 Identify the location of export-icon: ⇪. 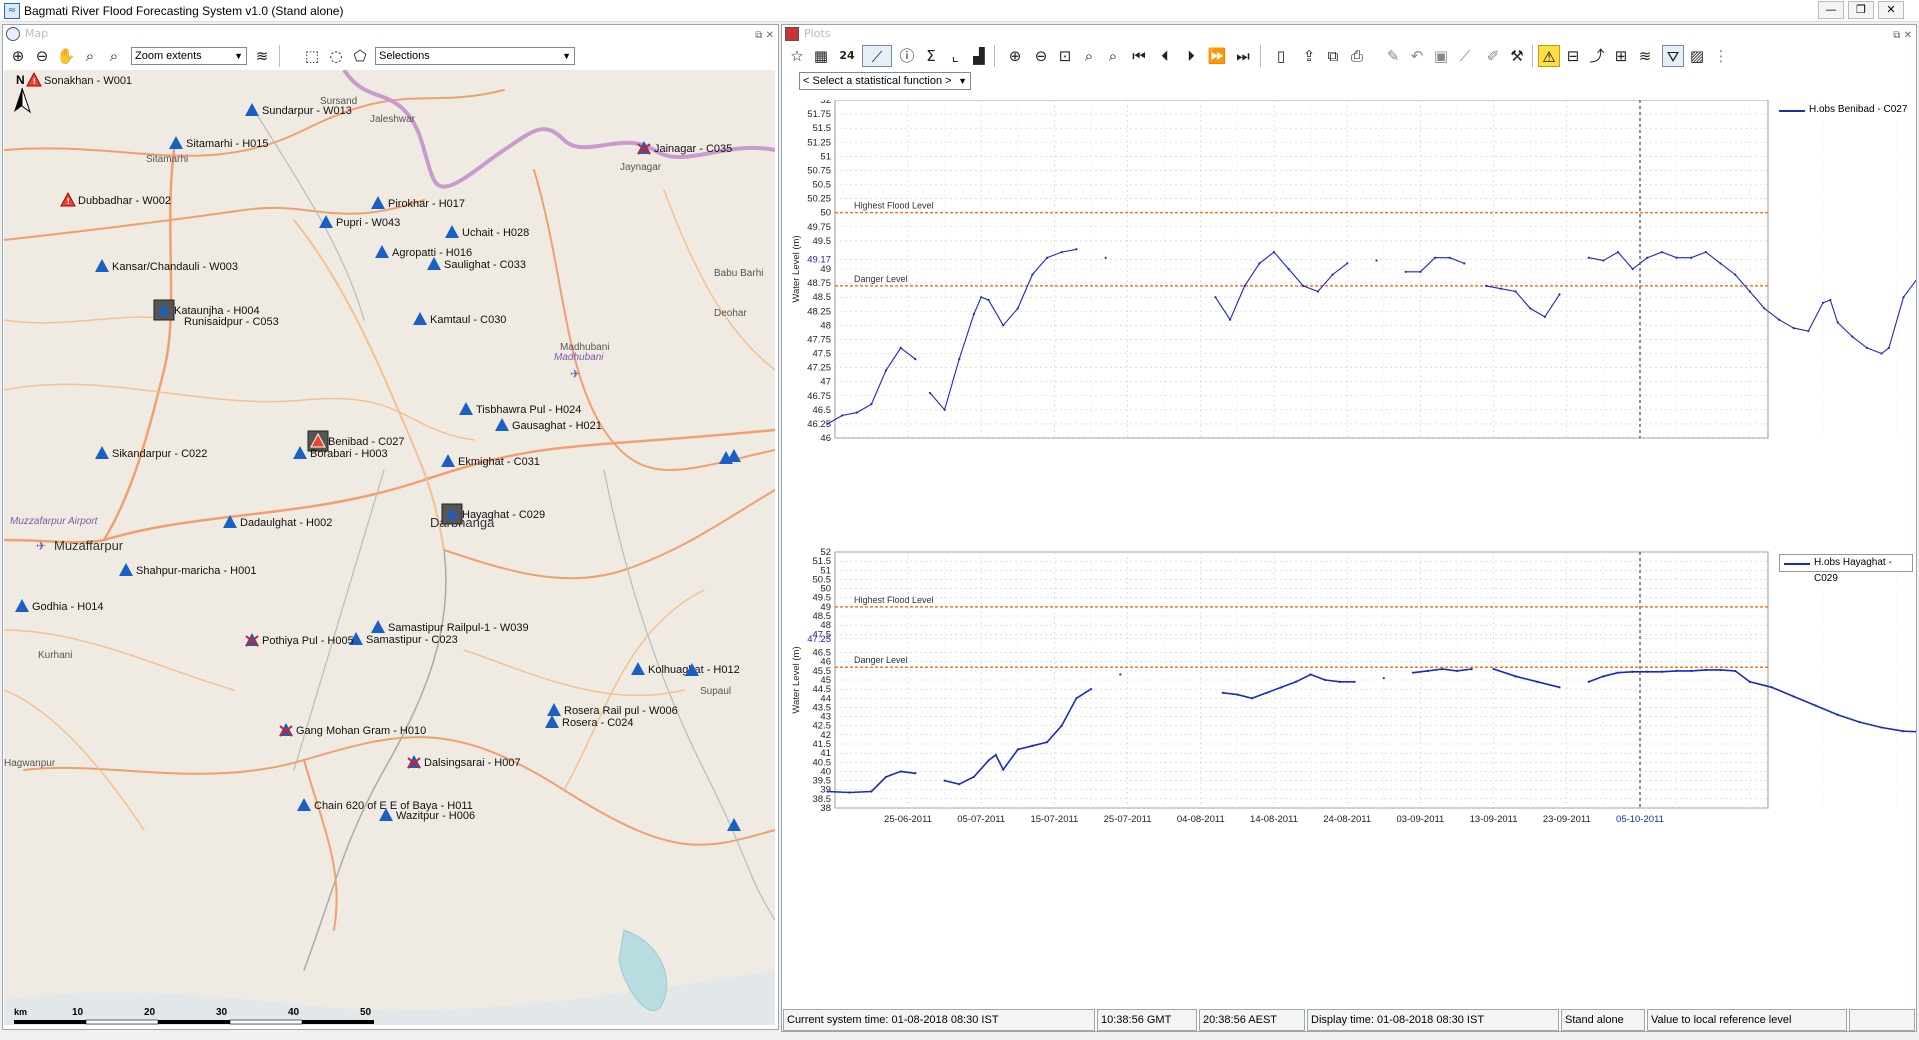
(1309, 56).